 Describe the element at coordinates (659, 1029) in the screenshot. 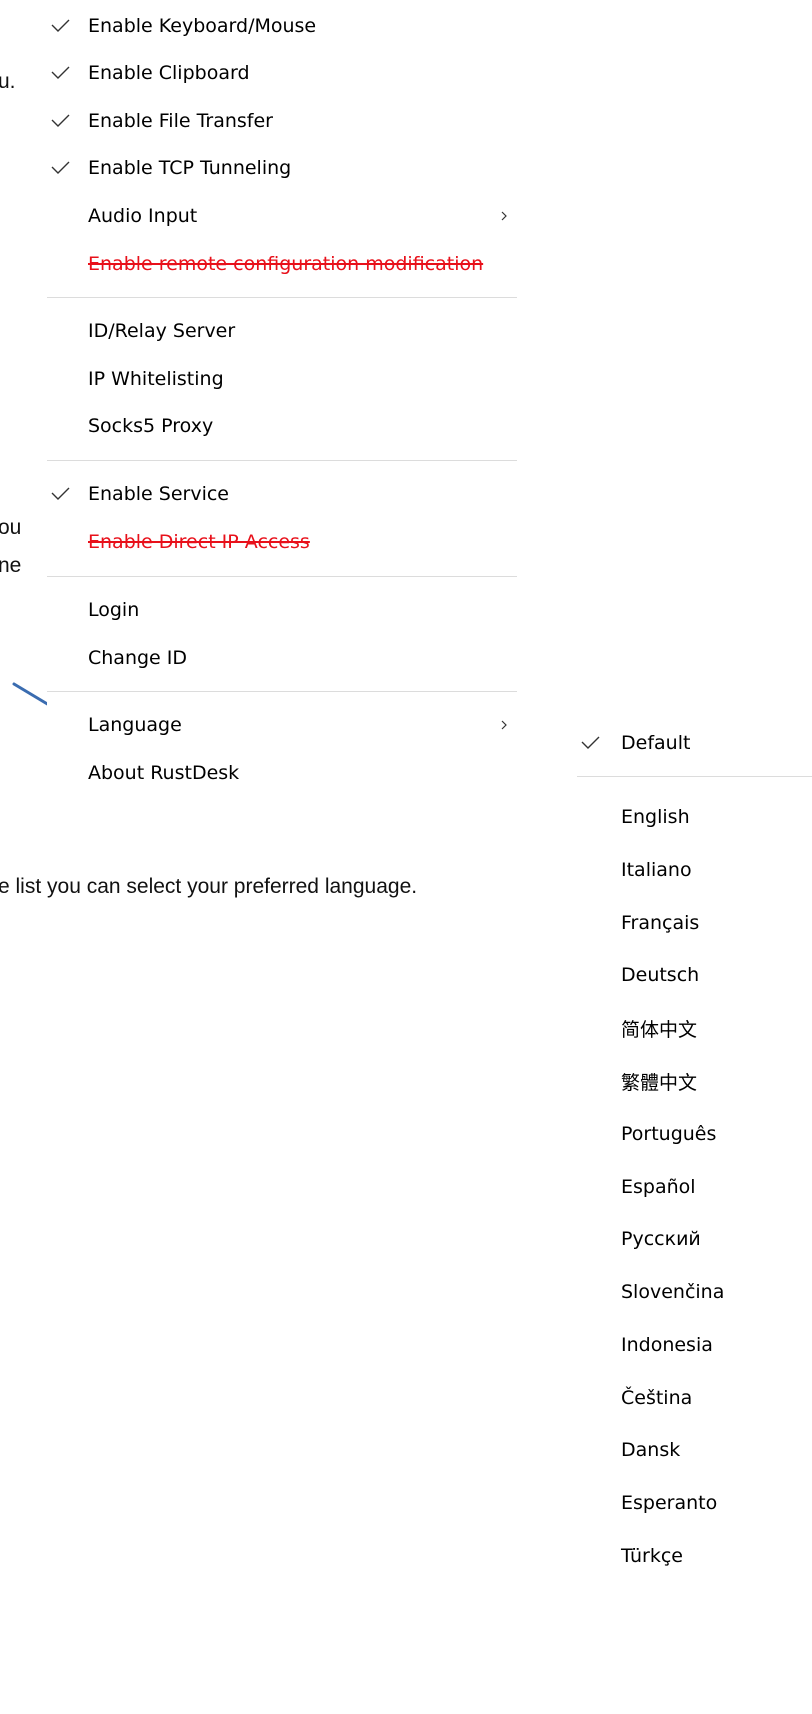

I see `language-item-label: 简体中文` at that location.